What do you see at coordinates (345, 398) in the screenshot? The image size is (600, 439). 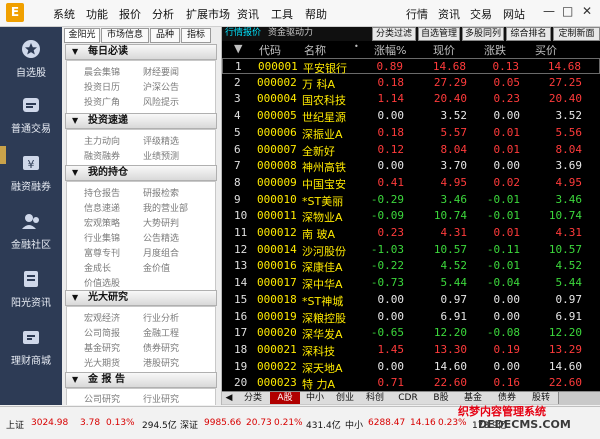 I see `tab-chinext: 创业` at bounding box center [345, 398].